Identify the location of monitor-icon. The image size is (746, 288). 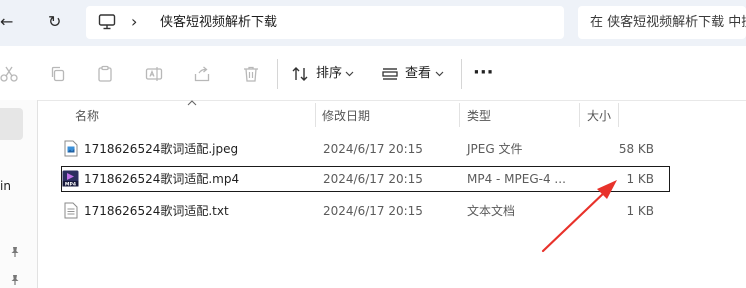
(107, 22).